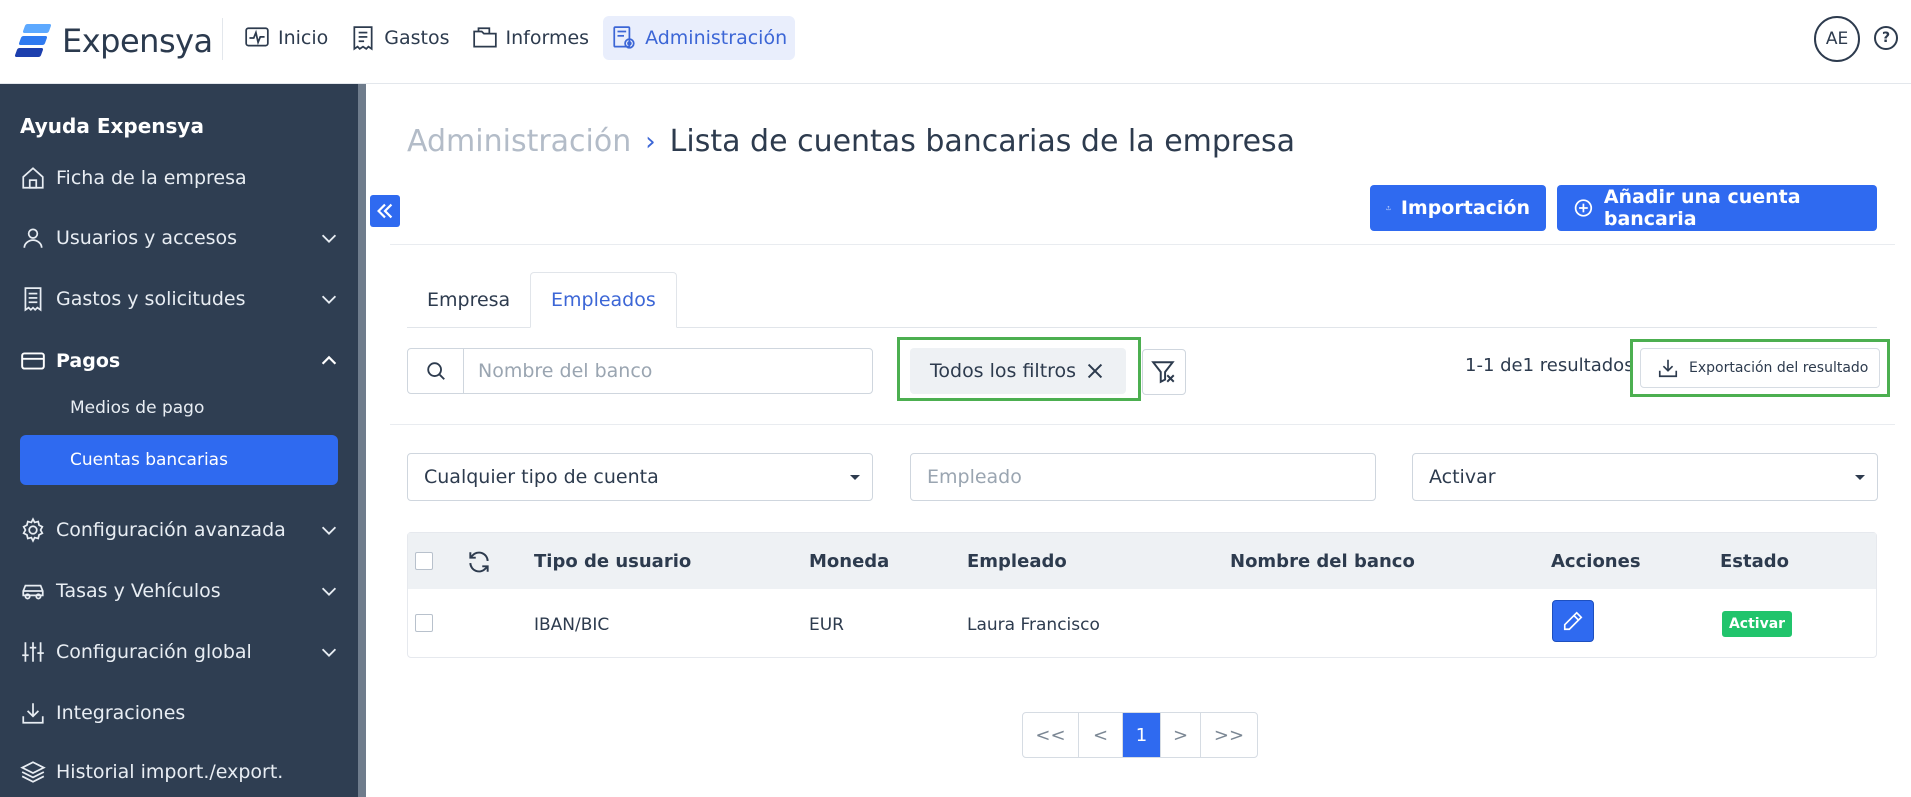 Image resolution: width=1911 pixels, height=797 pixels. What do you see at coordinates (33, 178) in the screenshot?
I see `home-icon` at bounding box center [33, 178].